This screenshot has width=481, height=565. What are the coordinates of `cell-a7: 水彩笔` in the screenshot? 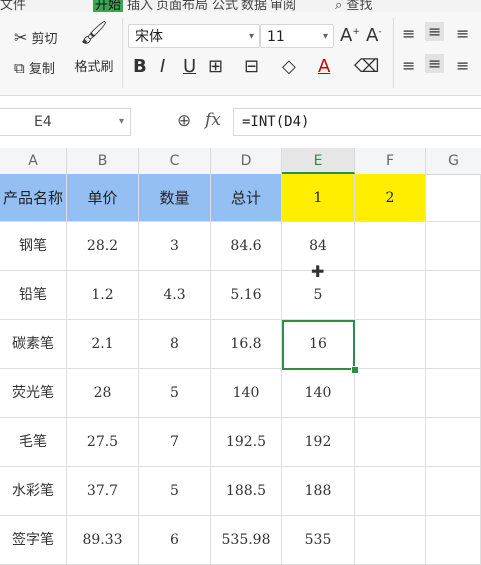 It's located at (33, 491).